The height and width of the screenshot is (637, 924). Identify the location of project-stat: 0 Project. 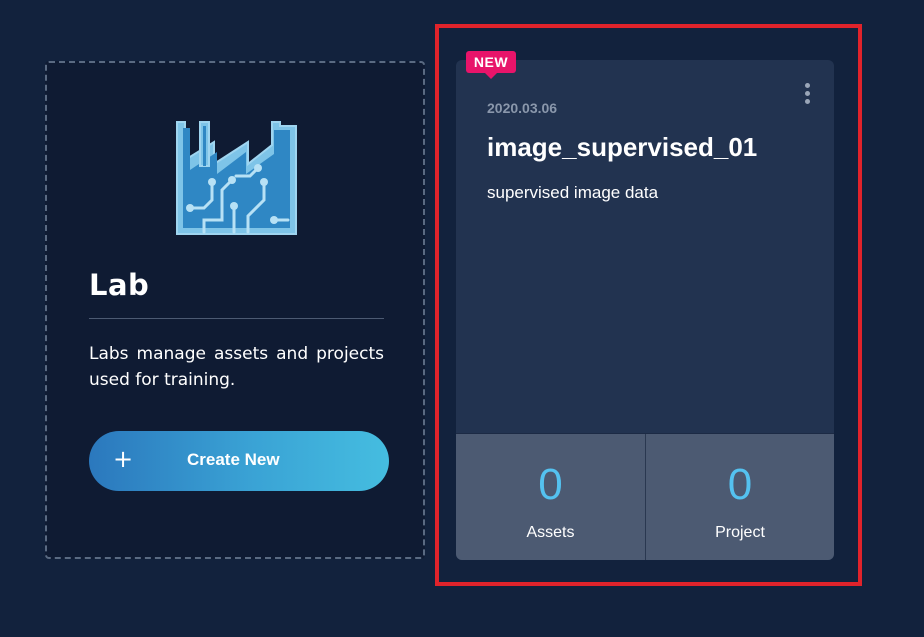
(739, 497).